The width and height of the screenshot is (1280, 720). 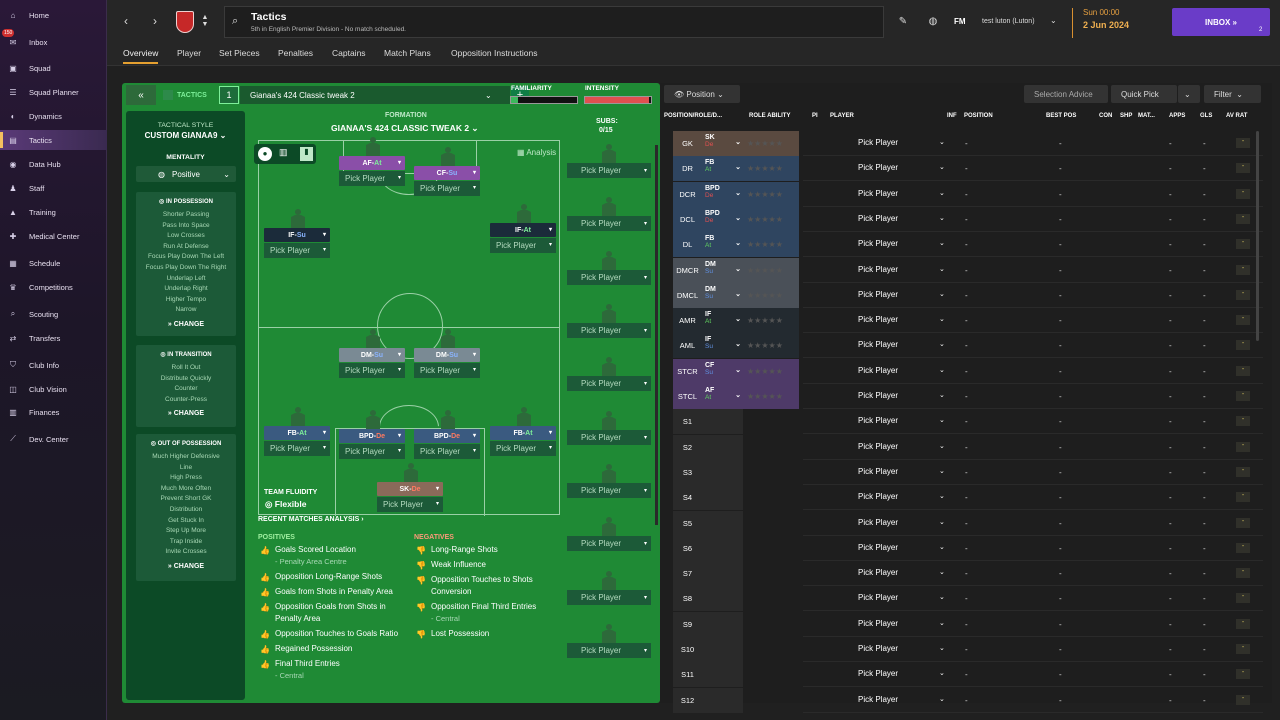 I want to click on role-cell: AF At ⌄, so click(x=722, y=396).